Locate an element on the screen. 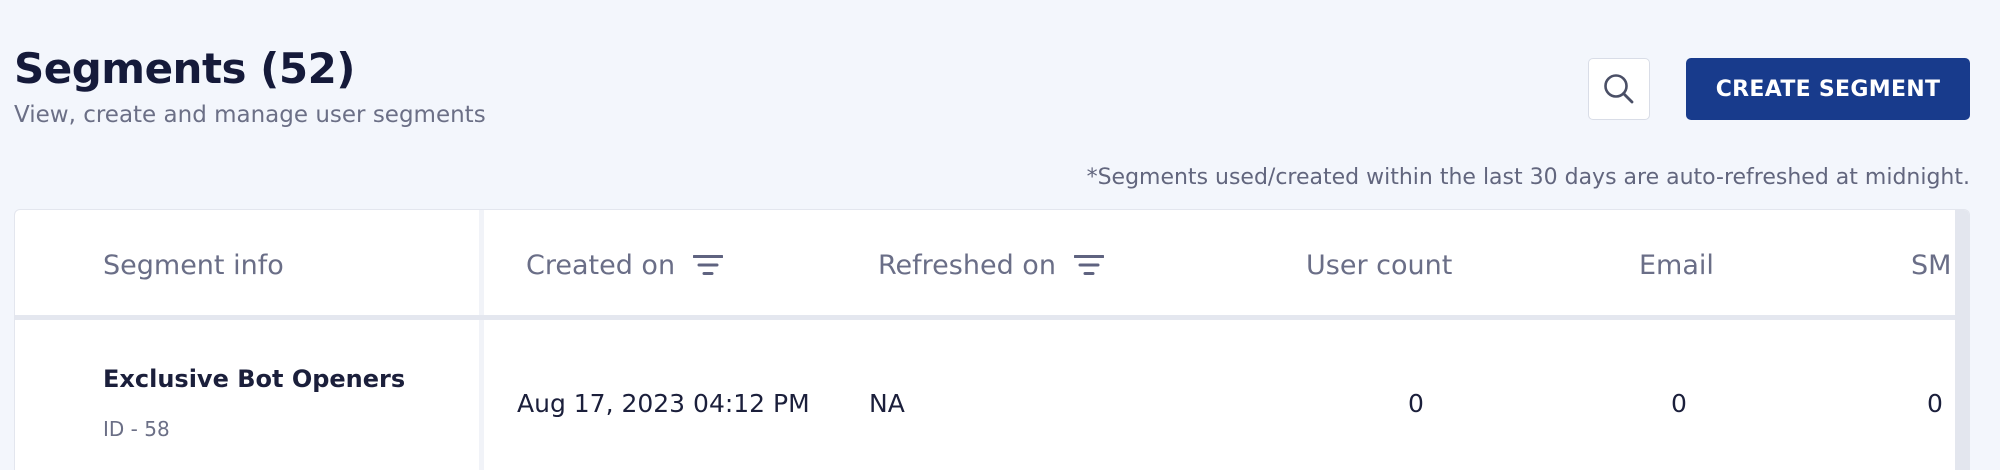  column-header-label: Segment info is located at coordinates (193, 265).